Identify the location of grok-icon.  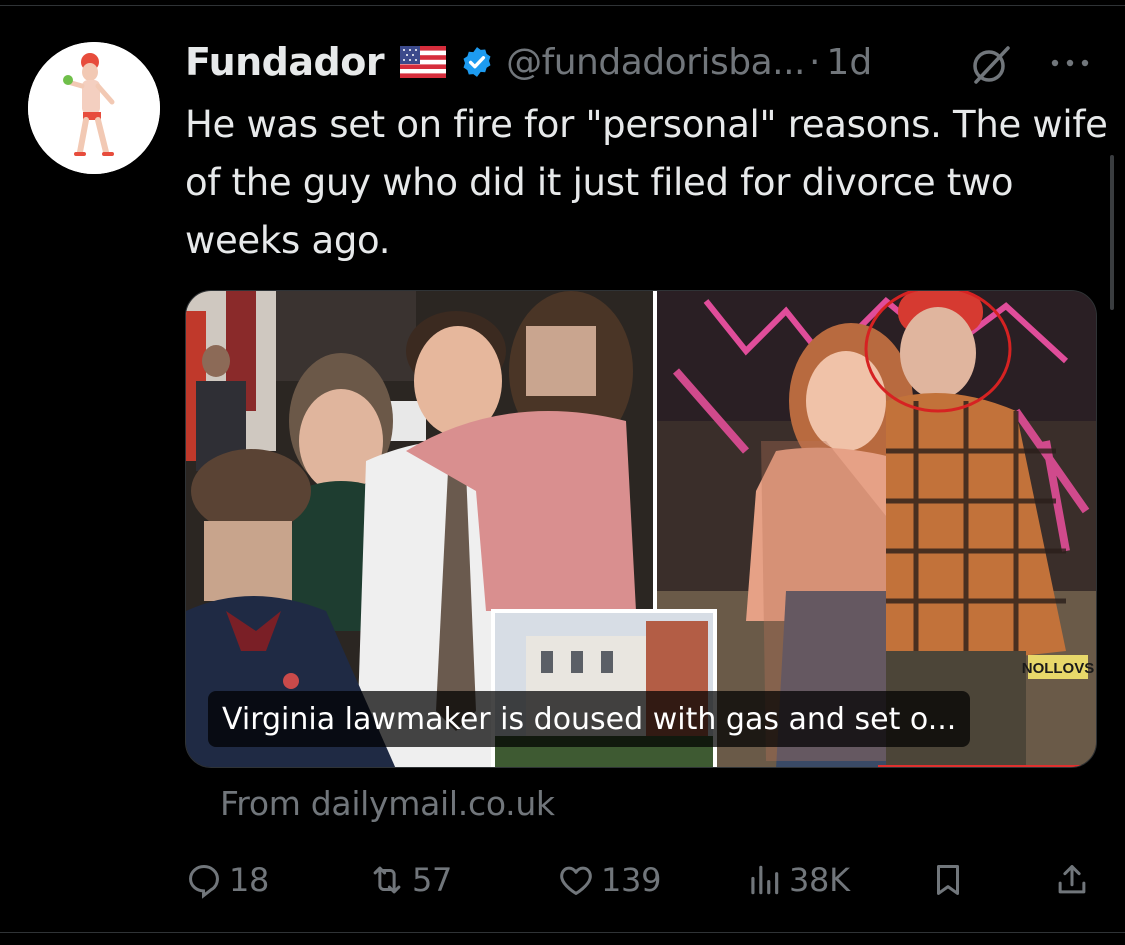
(991, 65).